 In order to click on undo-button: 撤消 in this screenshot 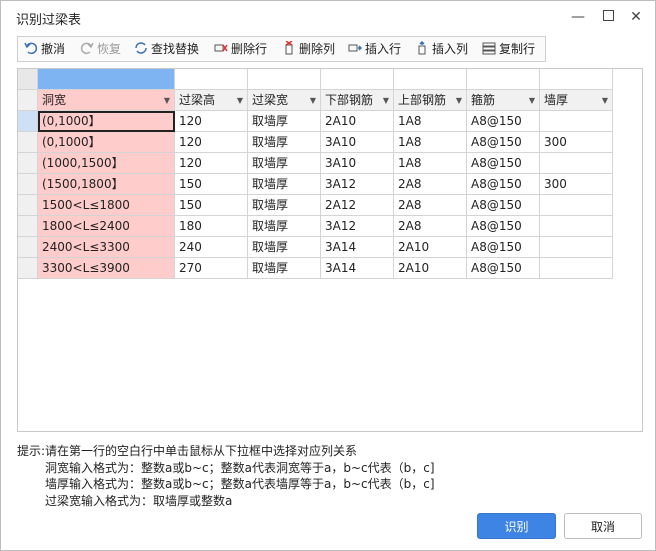, I will do `click(44, 49)`.